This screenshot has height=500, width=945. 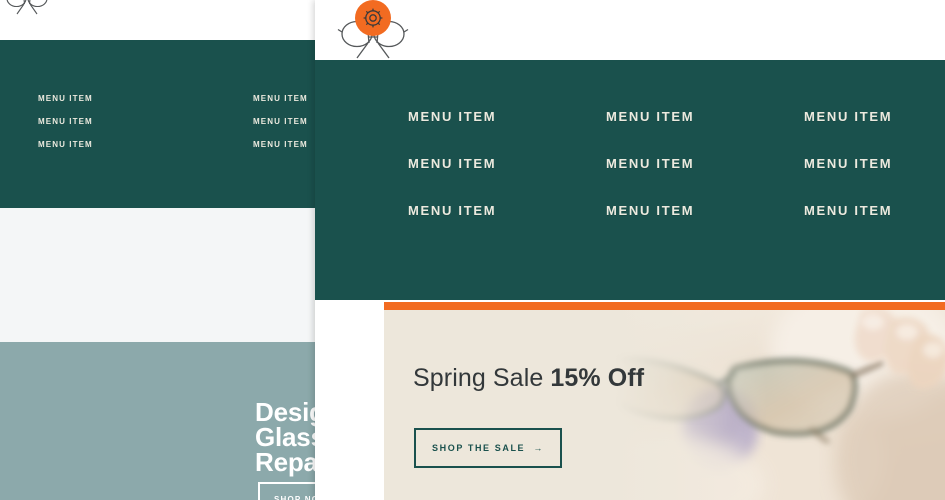 I want to click on shop-the-sale-button-label: SHOP THE SALE →, so click(x=488, y=448).